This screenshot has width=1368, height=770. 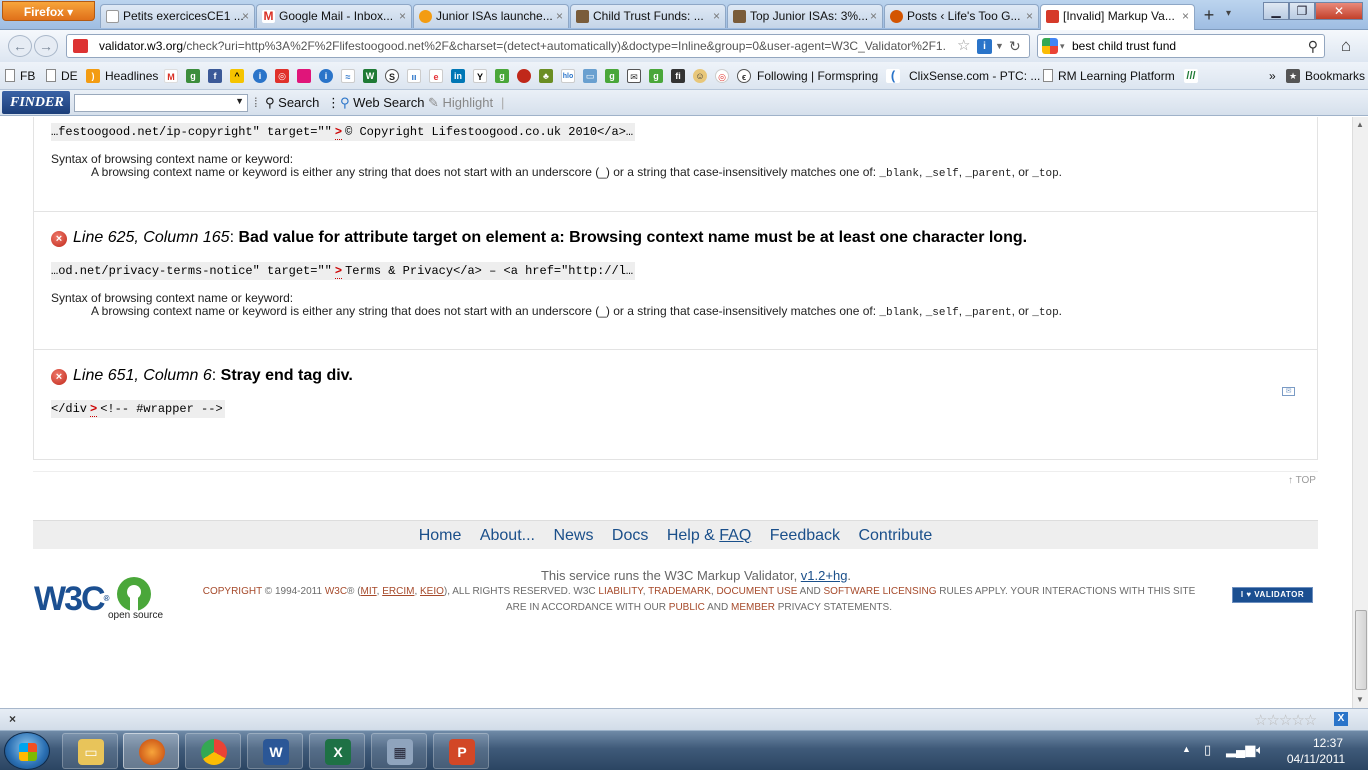 I want to click on w3c-logo: W3C®, so click(x=71, y=599).